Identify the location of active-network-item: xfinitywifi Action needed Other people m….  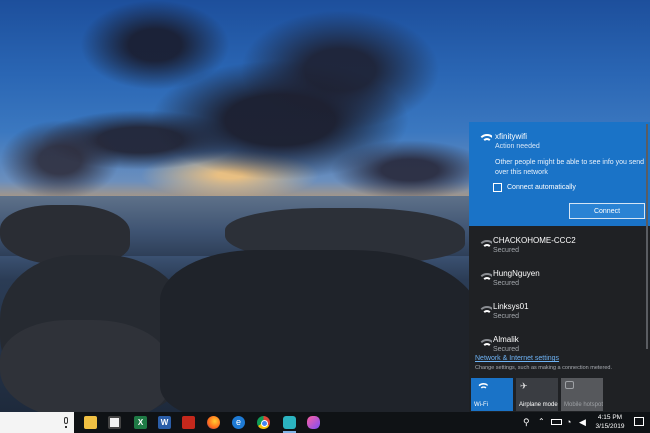
(559, 174).